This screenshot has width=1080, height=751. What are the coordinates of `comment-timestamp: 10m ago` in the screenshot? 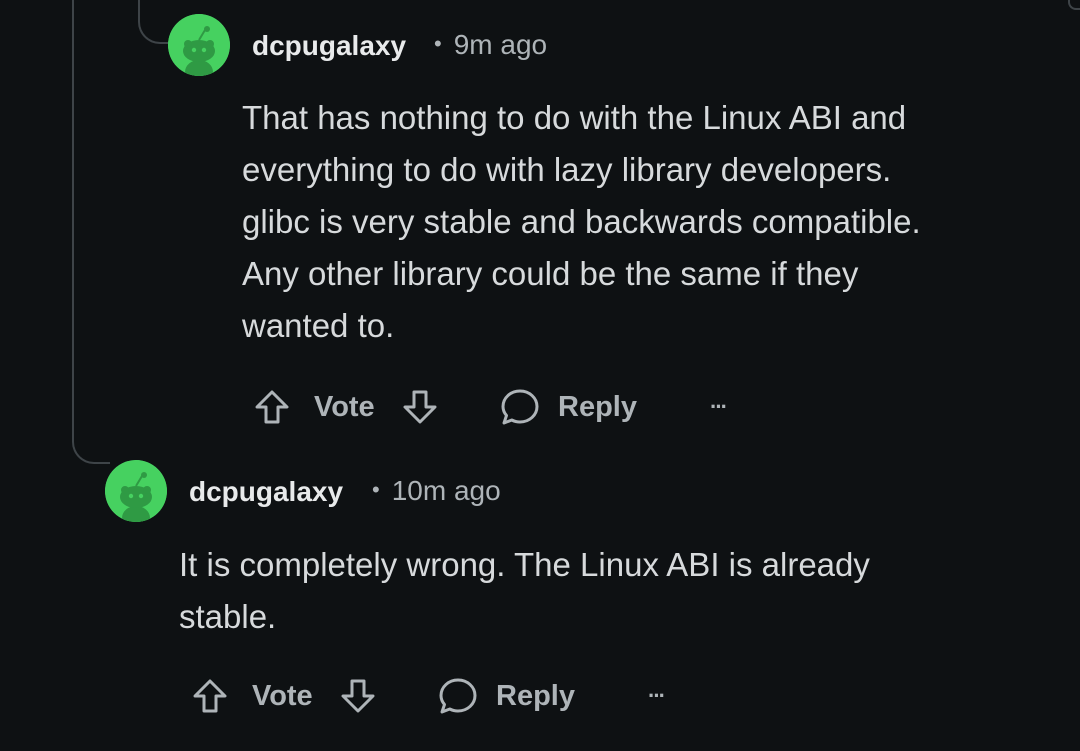 It's located at (446, 490).